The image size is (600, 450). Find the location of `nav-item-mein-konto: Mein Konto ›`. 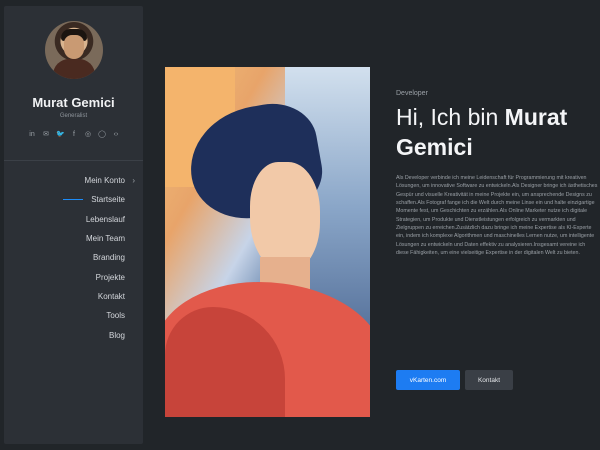

nav-item-mein-konto: Mein Konto › is located at coordinates (73, 180).